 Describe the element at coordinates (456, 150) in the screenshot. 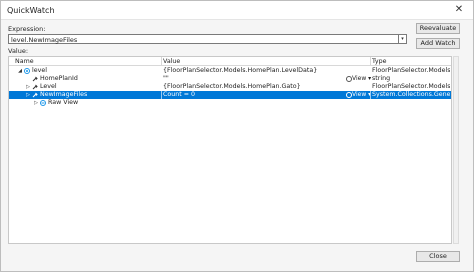

I see `vertical-scrollbar` at that location.